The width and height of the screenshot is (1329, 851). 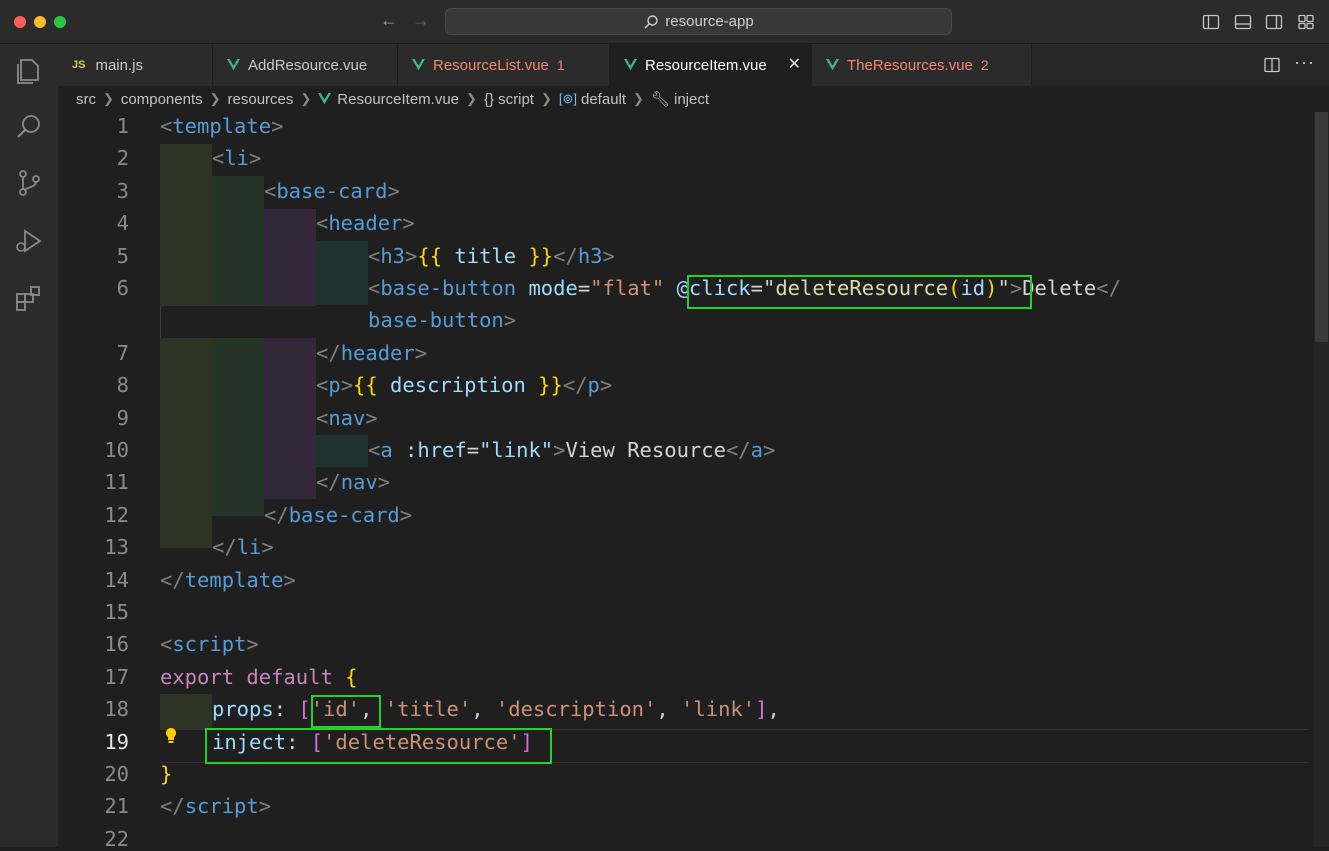 I want to click on window-zoom-button, so click(x=60, y=22).